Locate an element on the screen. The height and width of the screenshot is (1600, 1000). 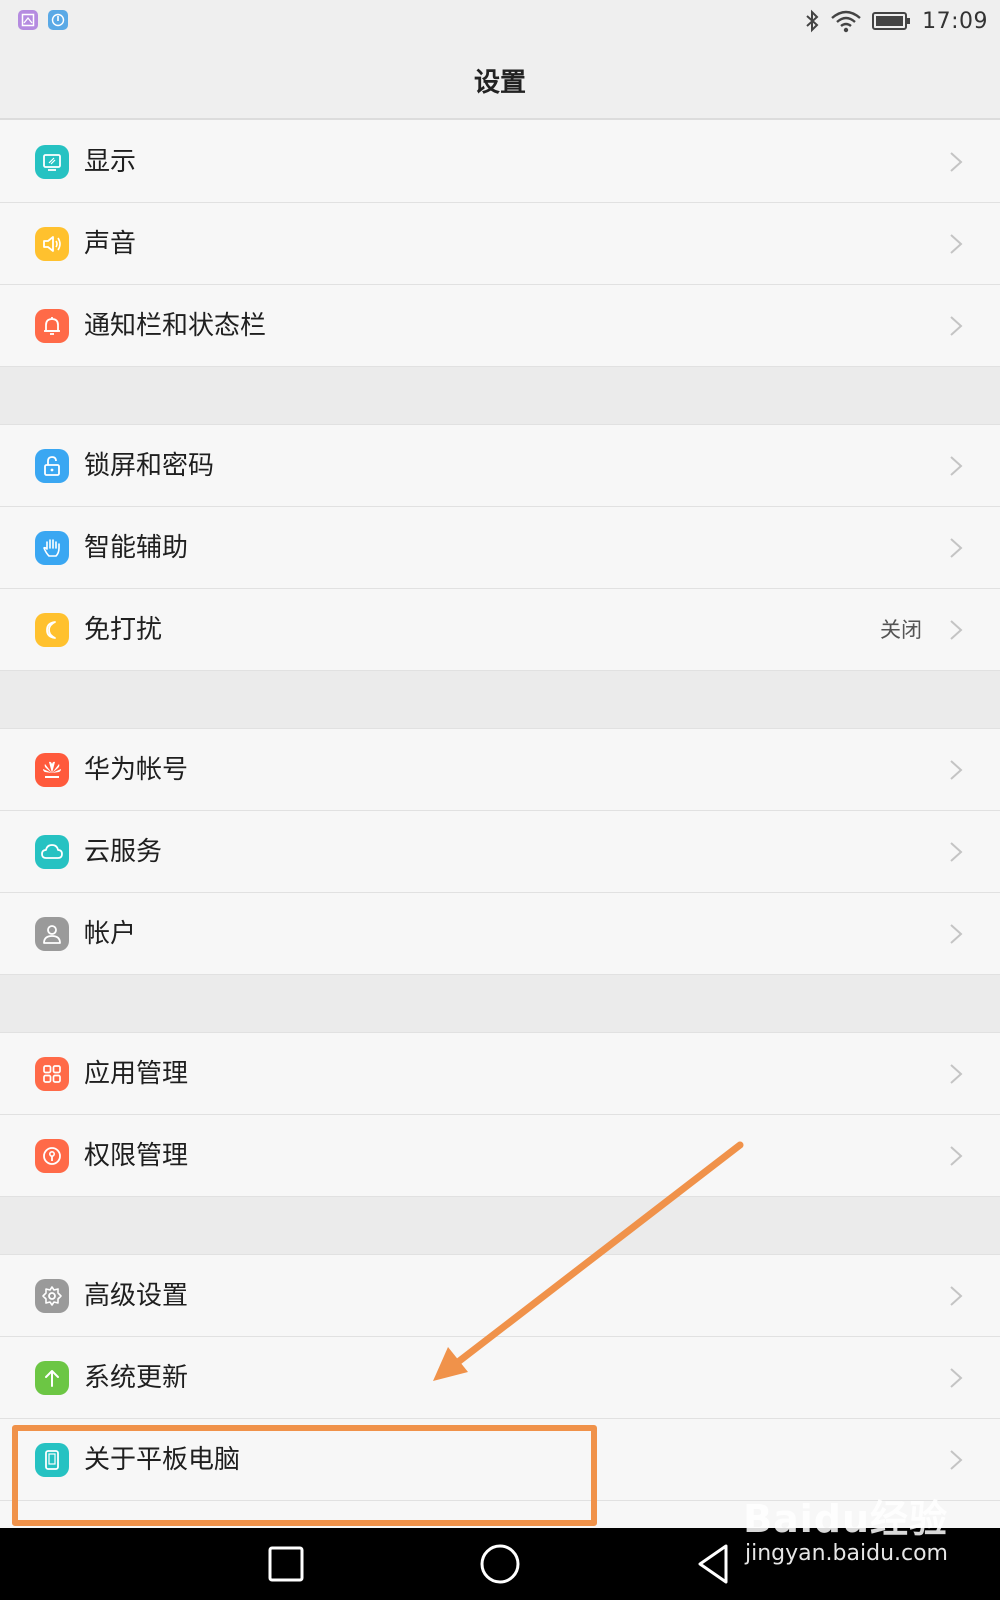
recent-apps-button is located at coordinates (286, 1564).